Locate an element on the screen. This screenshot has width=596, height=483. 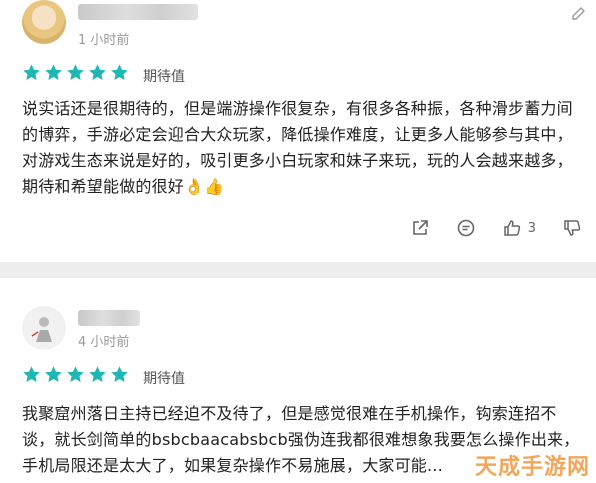
share-icon is located at coordinates (420, 228).